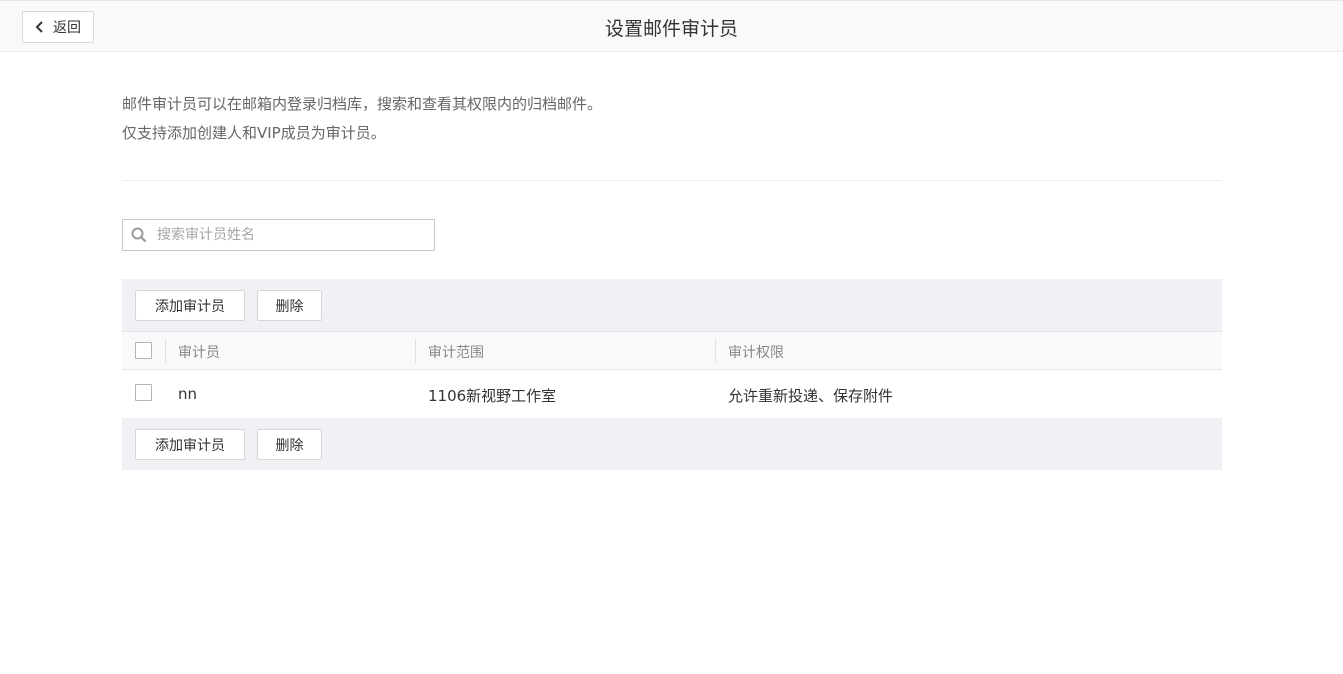 This screenshot has width=1343, height=674. What do you see at coordinates (188, 394) in the screenshot?
I see `auditor-name: nn` at bounding box center [188, 394].